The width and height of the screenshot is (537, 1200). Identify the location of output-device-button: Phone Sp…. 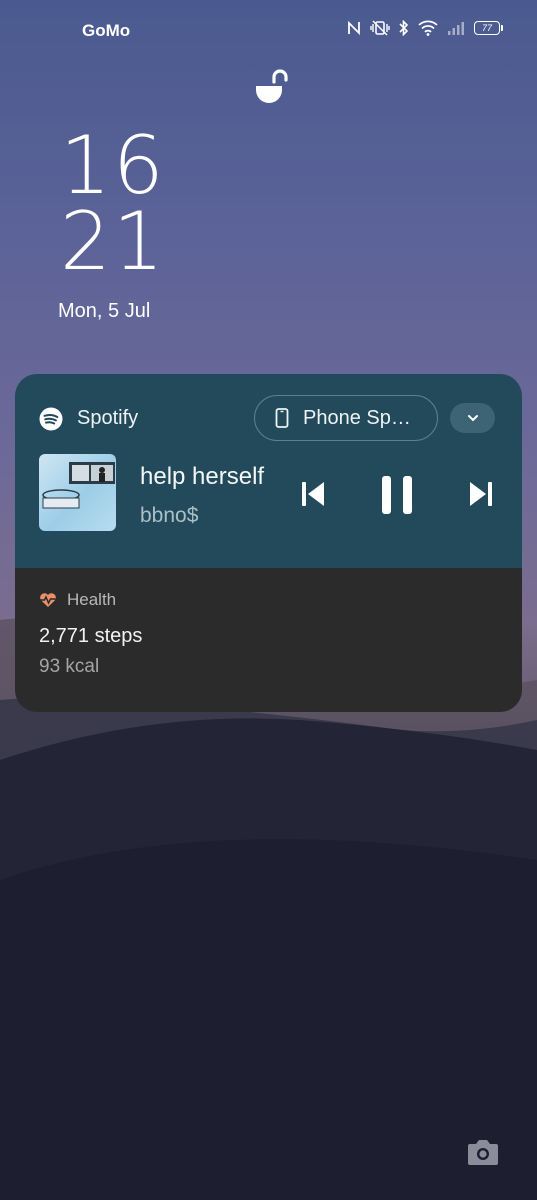
(346, 418).